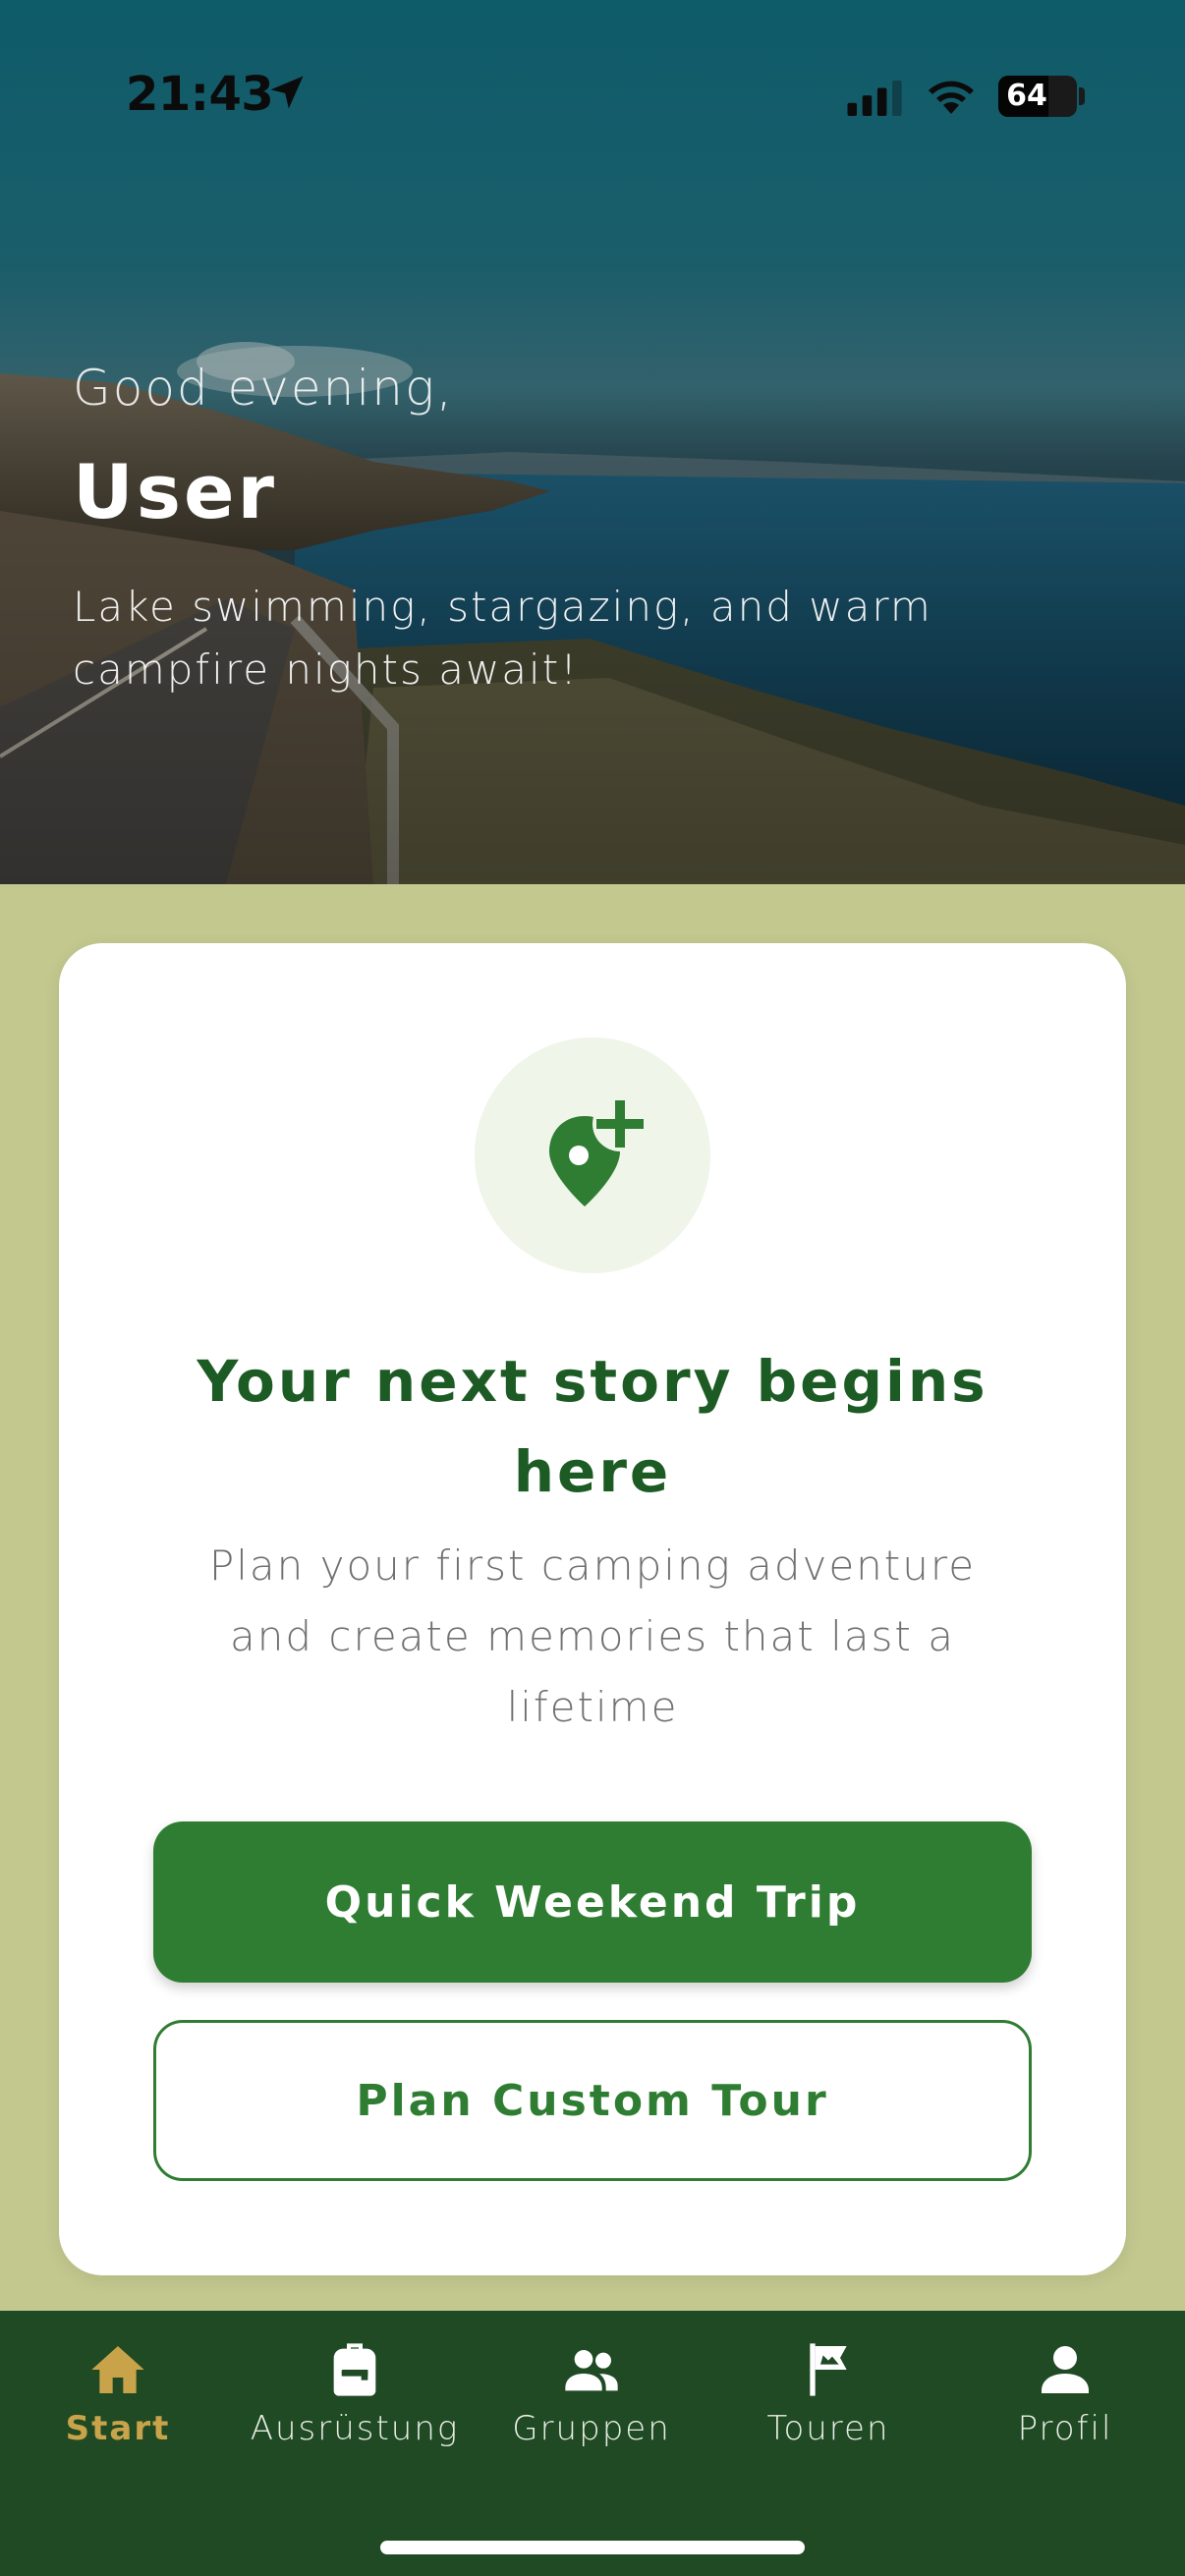  I want to click on add-location-icon, so click(598, 1151).